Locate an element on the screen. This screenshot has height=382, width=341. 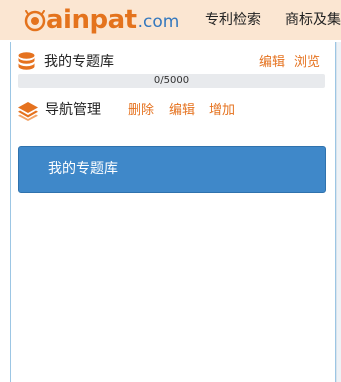
logo-suffix: .com is located at coordinates (158, 22).